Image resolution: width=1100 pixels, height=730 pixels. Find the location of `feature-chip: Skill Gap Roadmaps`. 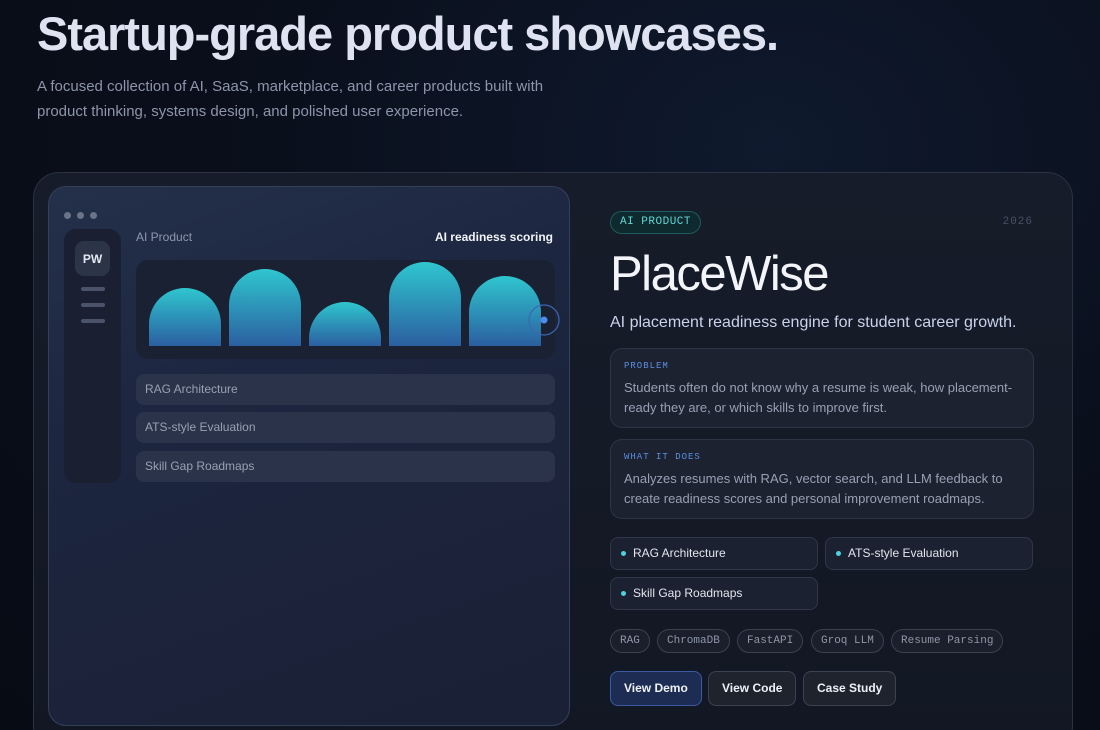

feature-chip: Skill Gap Roadmaps is located at coordinates (714, 593).